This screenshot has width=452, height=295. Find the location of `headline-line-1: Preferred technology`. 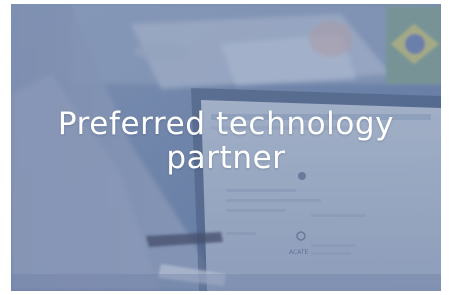

headline-line-1: Preferred technology is located at coordinates (226, 124).